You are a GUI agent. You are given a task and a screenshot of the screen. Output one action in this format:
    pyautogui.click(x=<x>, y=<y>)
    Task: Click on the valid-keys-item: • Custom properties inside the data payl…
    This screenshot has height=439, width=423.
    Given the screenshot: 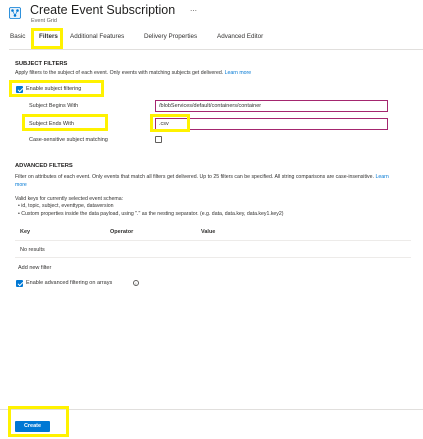 What is the action you would take?
    pyautogui.click(x=151, y=214)
    